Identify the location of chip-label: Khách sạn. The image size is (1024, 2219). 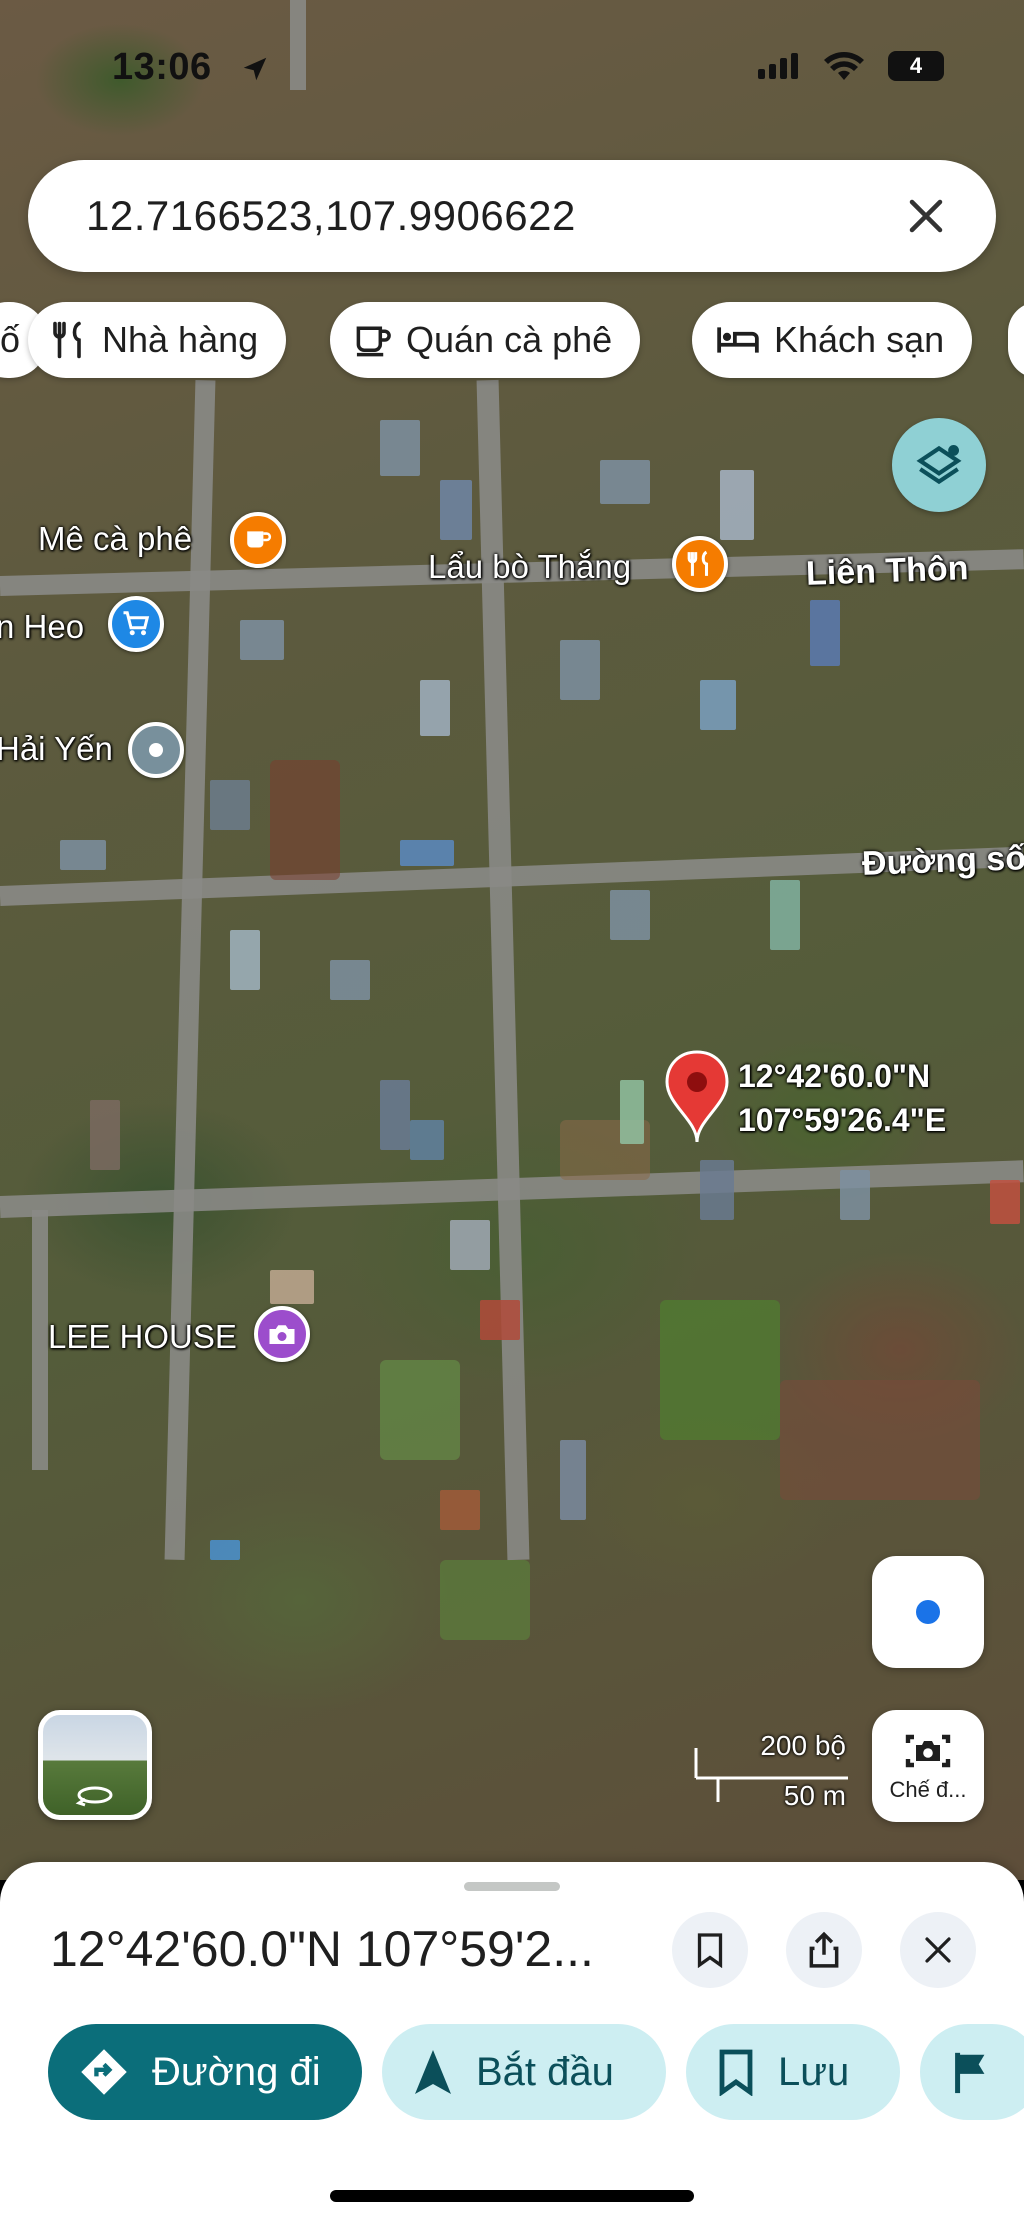
(859, 339).